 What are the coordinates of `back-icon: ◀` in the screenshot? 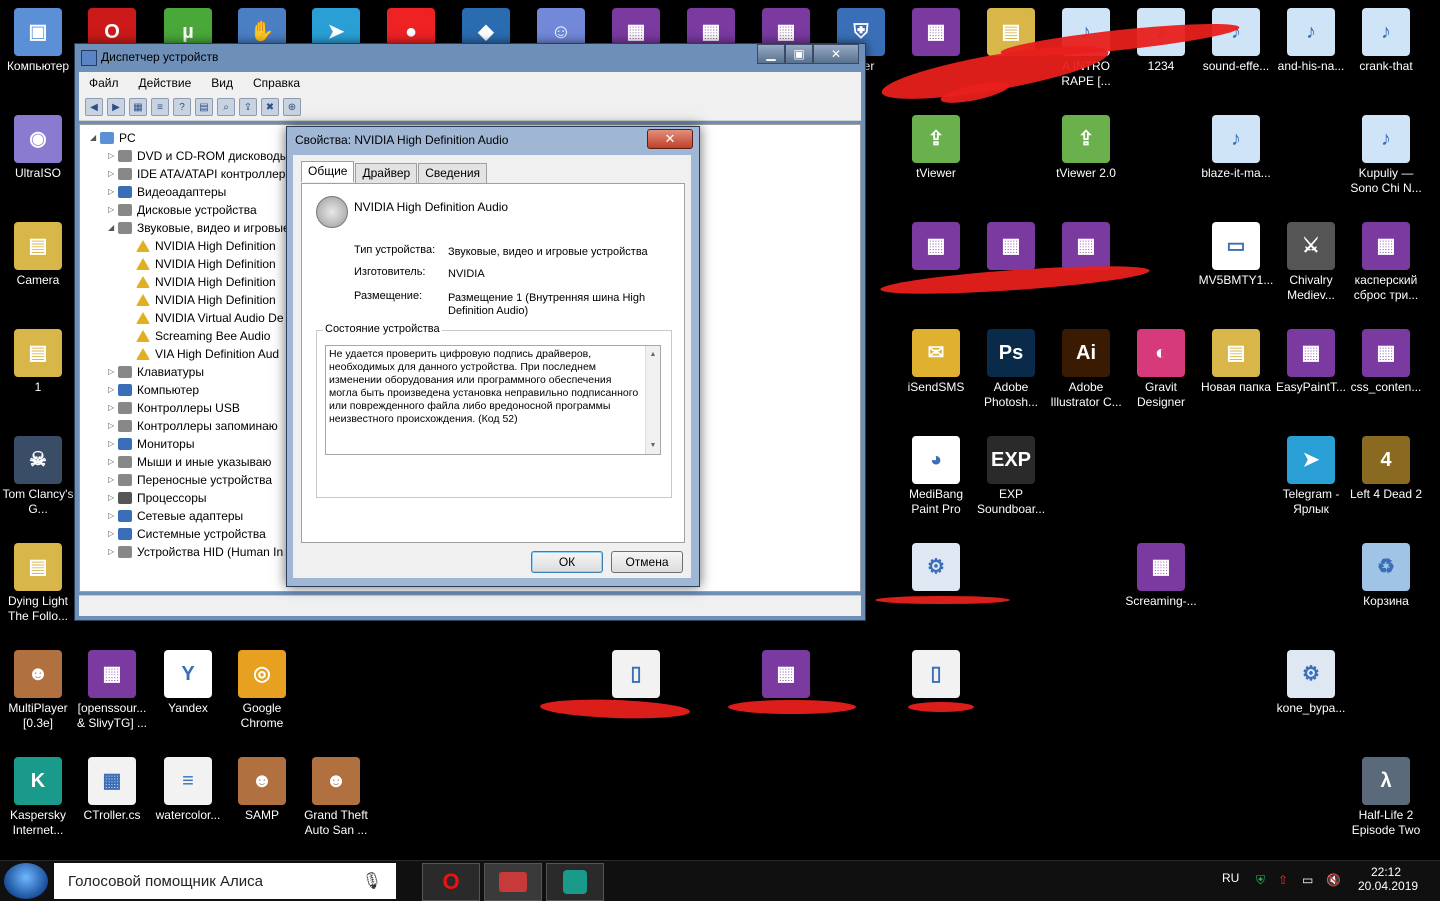 It's located at (94, 107).